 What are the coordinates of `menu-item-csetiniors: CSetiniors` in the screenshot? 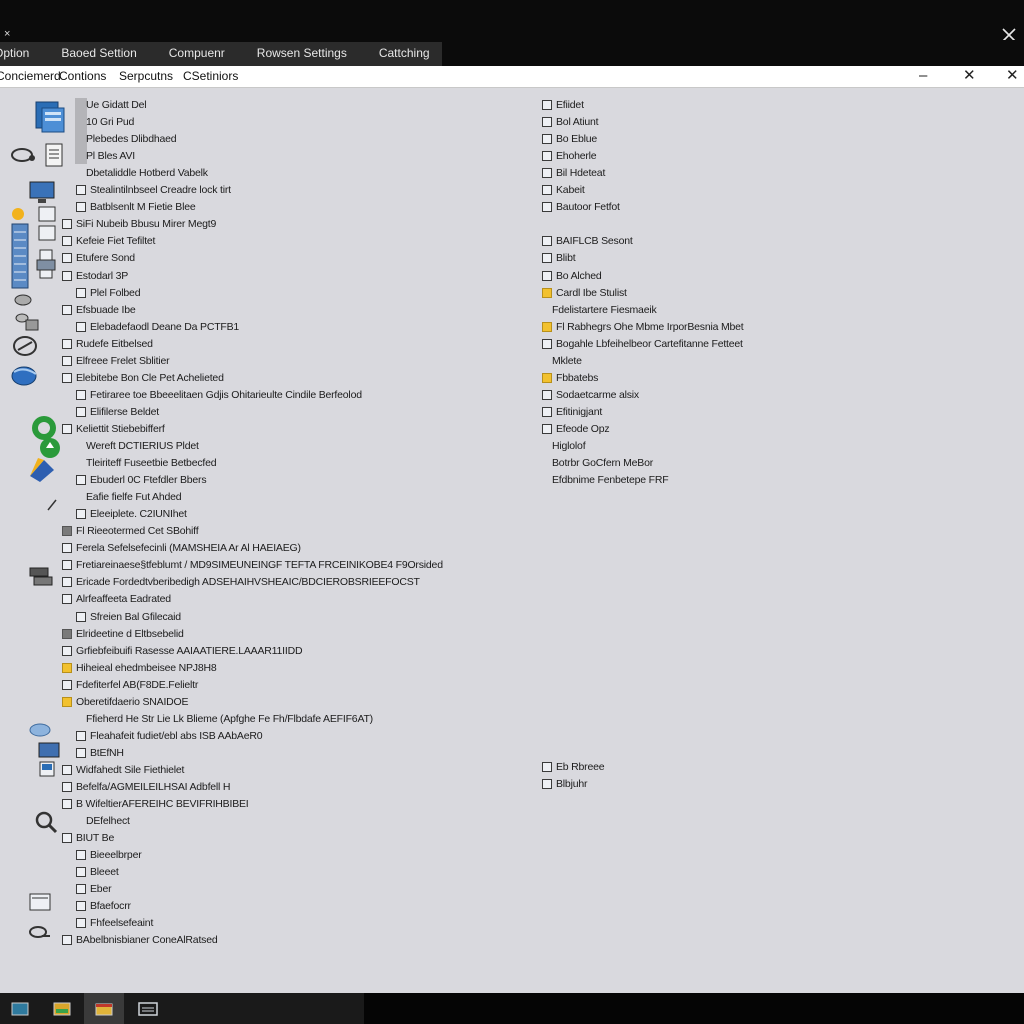 It's located at (210, 76).